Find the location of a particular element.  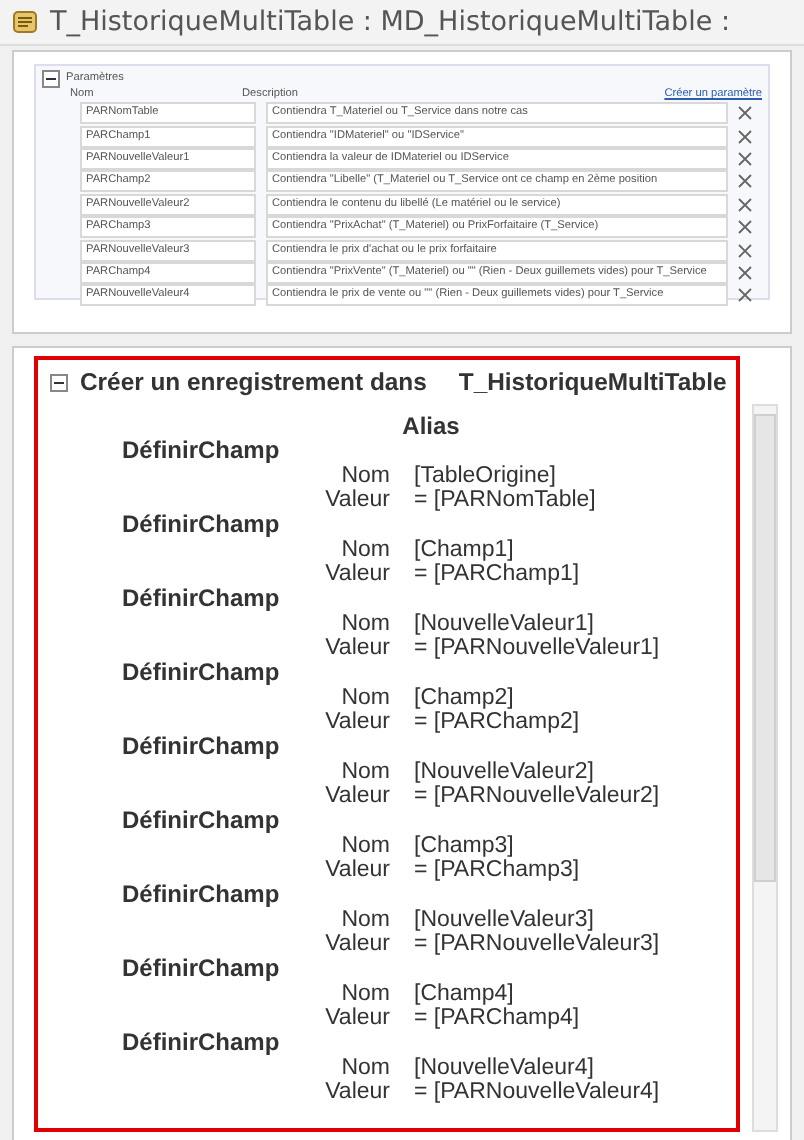

argument-value: = [PARNouvelleValeur3] is located at coordinates (538, 944).